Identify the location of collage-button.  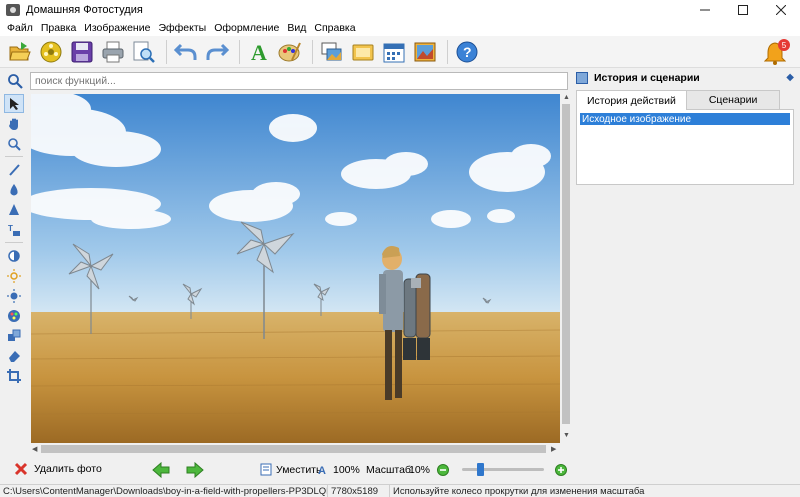
(425, 52).